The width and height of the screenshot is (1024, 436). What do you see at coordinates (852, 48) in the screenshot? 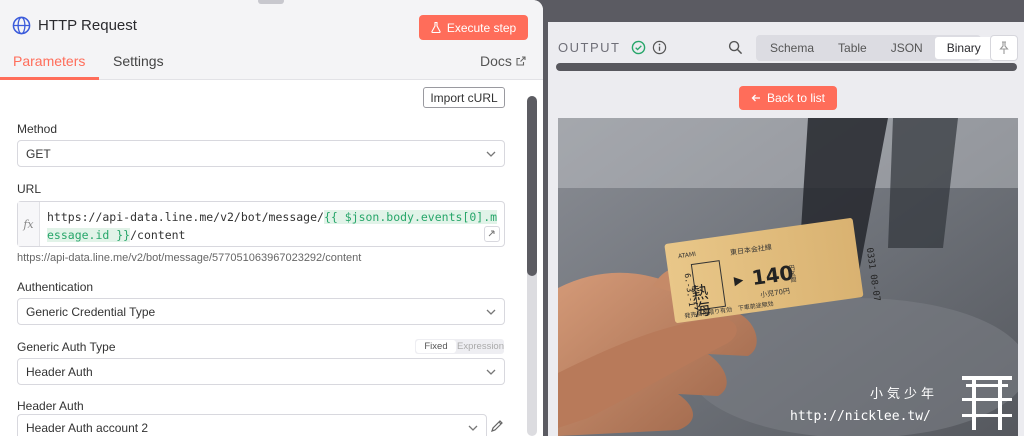
I see `tab-table: Table` at bounding box center [852, 48].